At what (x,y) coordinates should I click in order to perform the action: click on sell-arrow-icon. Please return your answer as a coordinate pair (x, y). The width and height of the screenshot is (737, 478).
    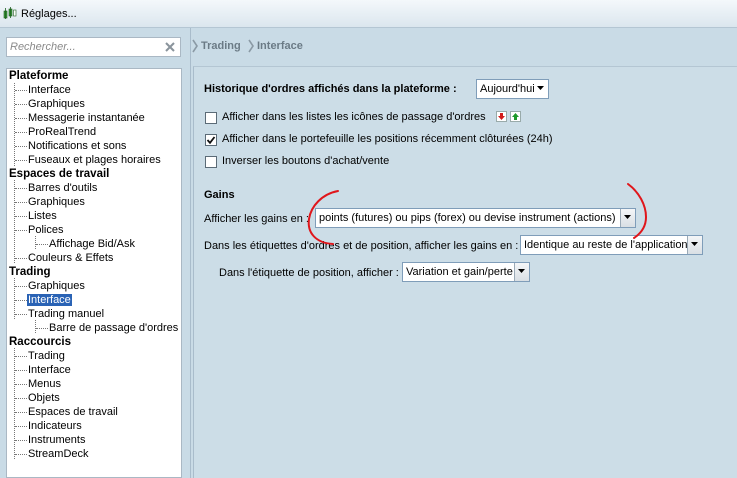
    Looking at the image, I should click on (501, 116).